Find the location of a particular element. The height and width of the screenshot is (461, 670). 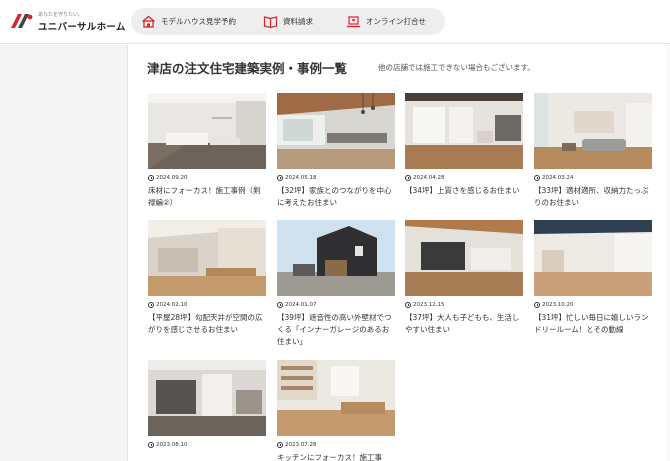

case-card: 2024.03.24 【33坪】適材適所、収納力たっぷりのお住まい is located at coordinates (593, 151).